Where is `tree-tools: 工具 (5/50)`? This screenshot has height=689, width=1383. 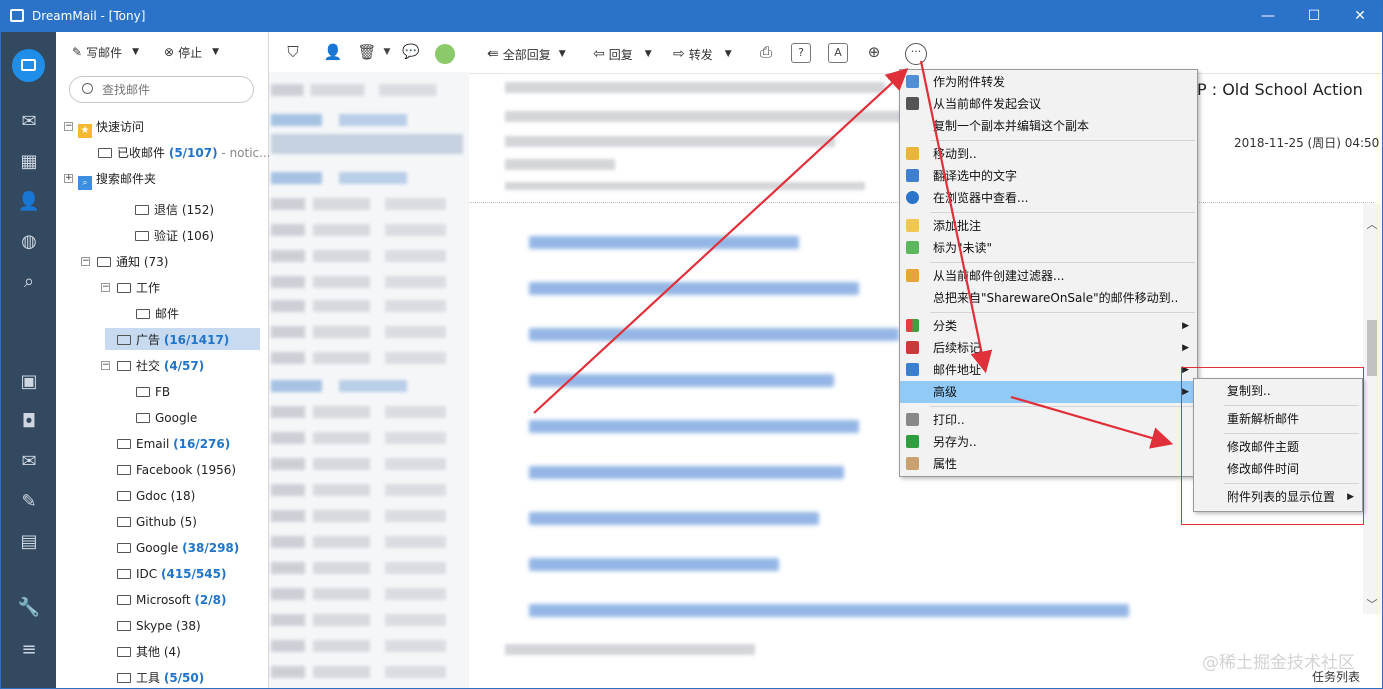 tree-tools: 工具 (5/50) is located at coordinates (160, 677).